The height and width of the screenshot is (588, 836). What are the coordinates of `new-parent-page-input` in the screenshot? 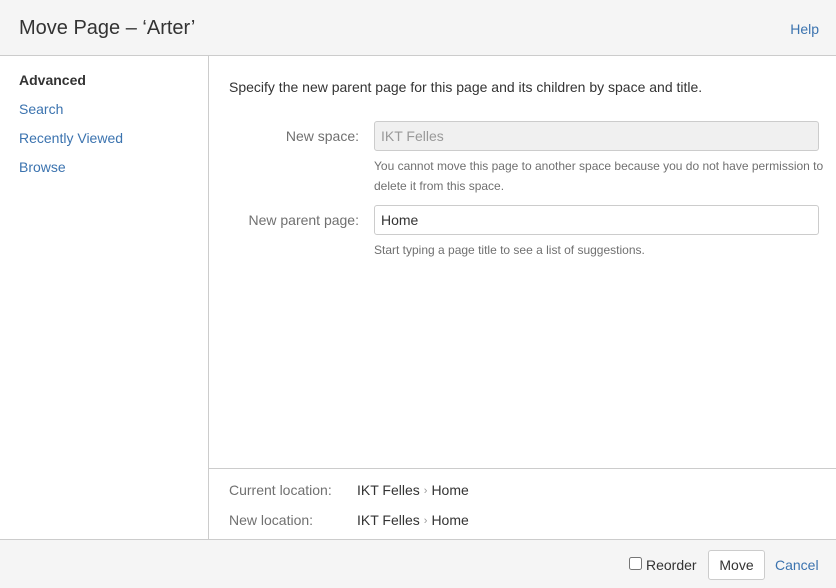 It's located at (596, 220).